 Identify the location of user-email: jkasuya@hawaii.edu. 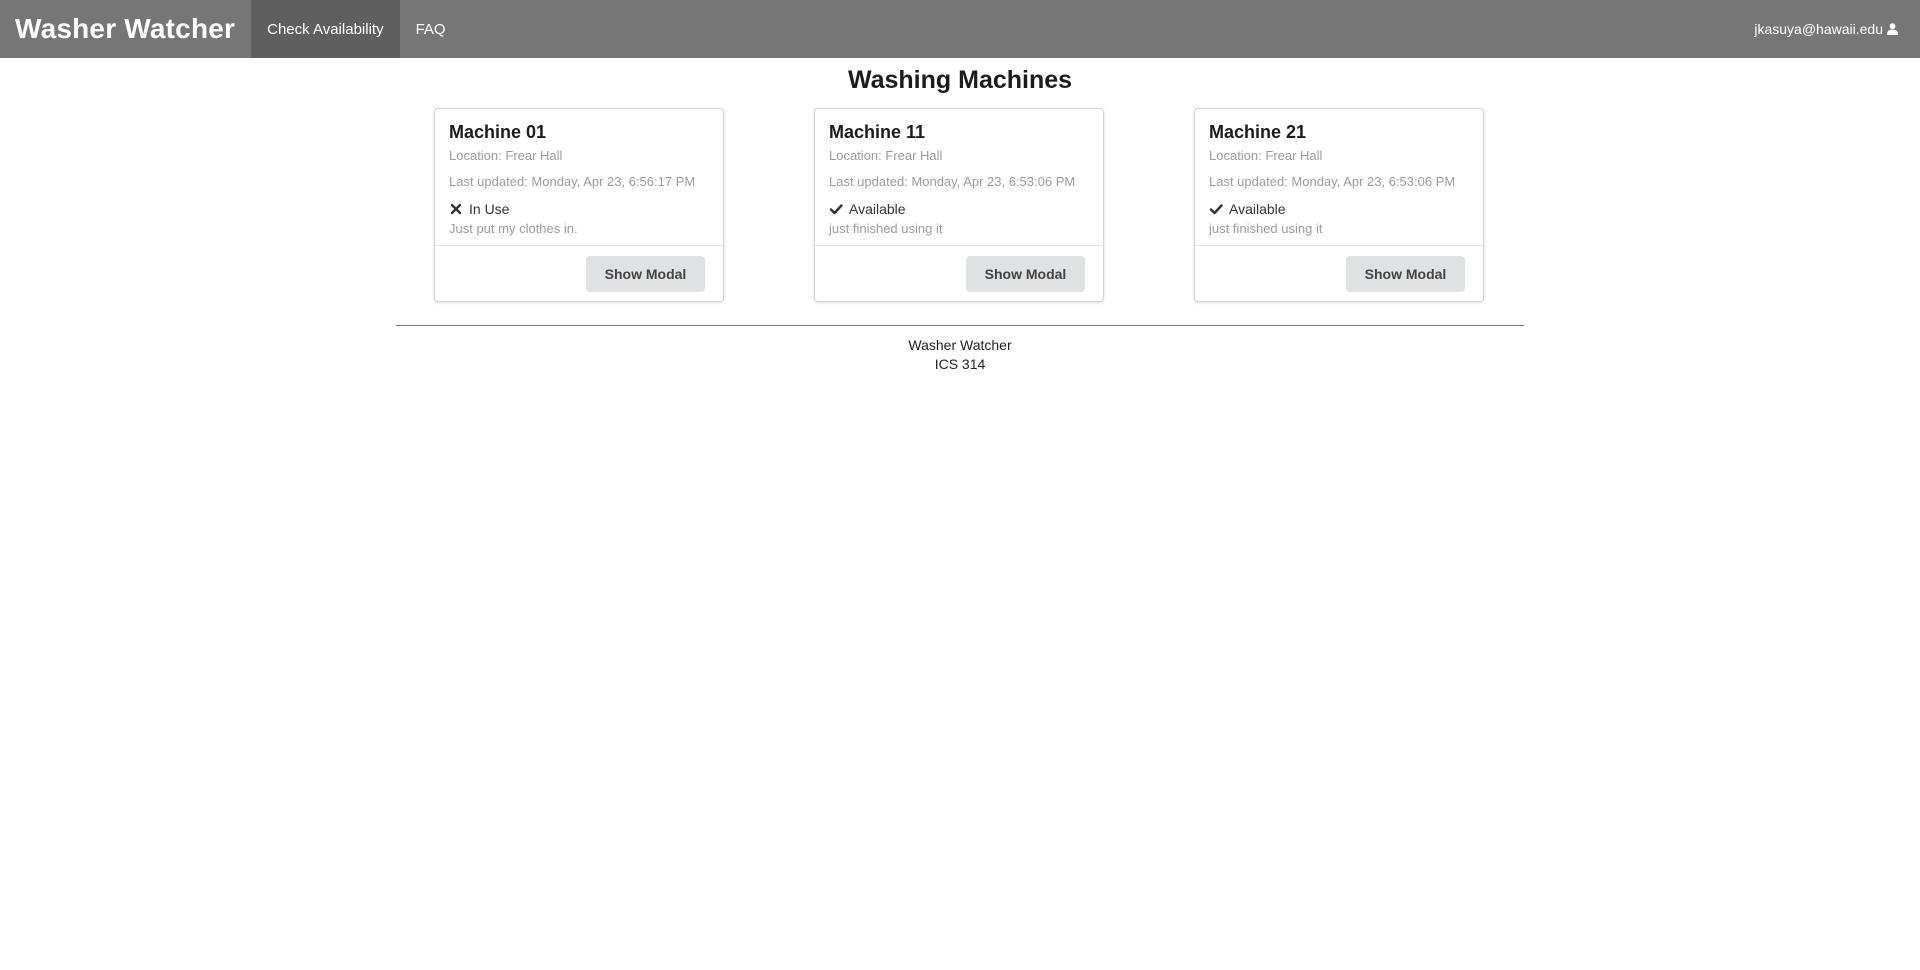
(1818, 29).